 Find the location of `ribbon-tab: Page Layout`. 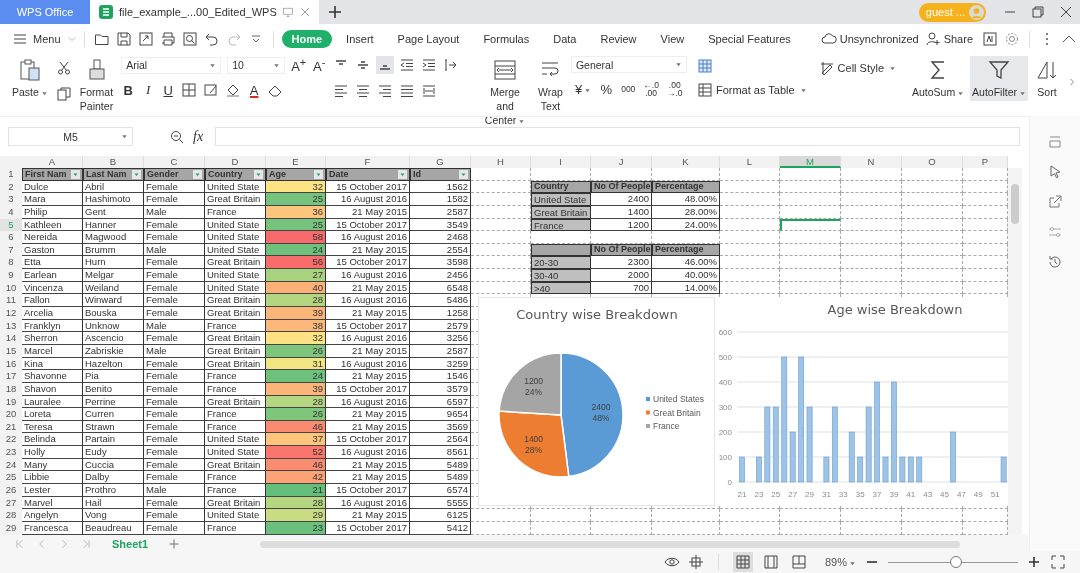

ribbon-tab: Page Layout is located at coordinates (428, 39).